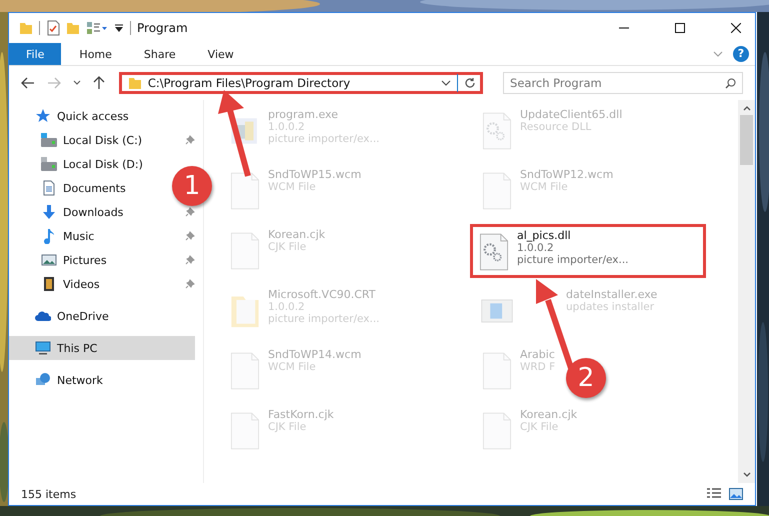  I want to click on file-name: Microsoft.VC90.CRT, so click(322, 294).